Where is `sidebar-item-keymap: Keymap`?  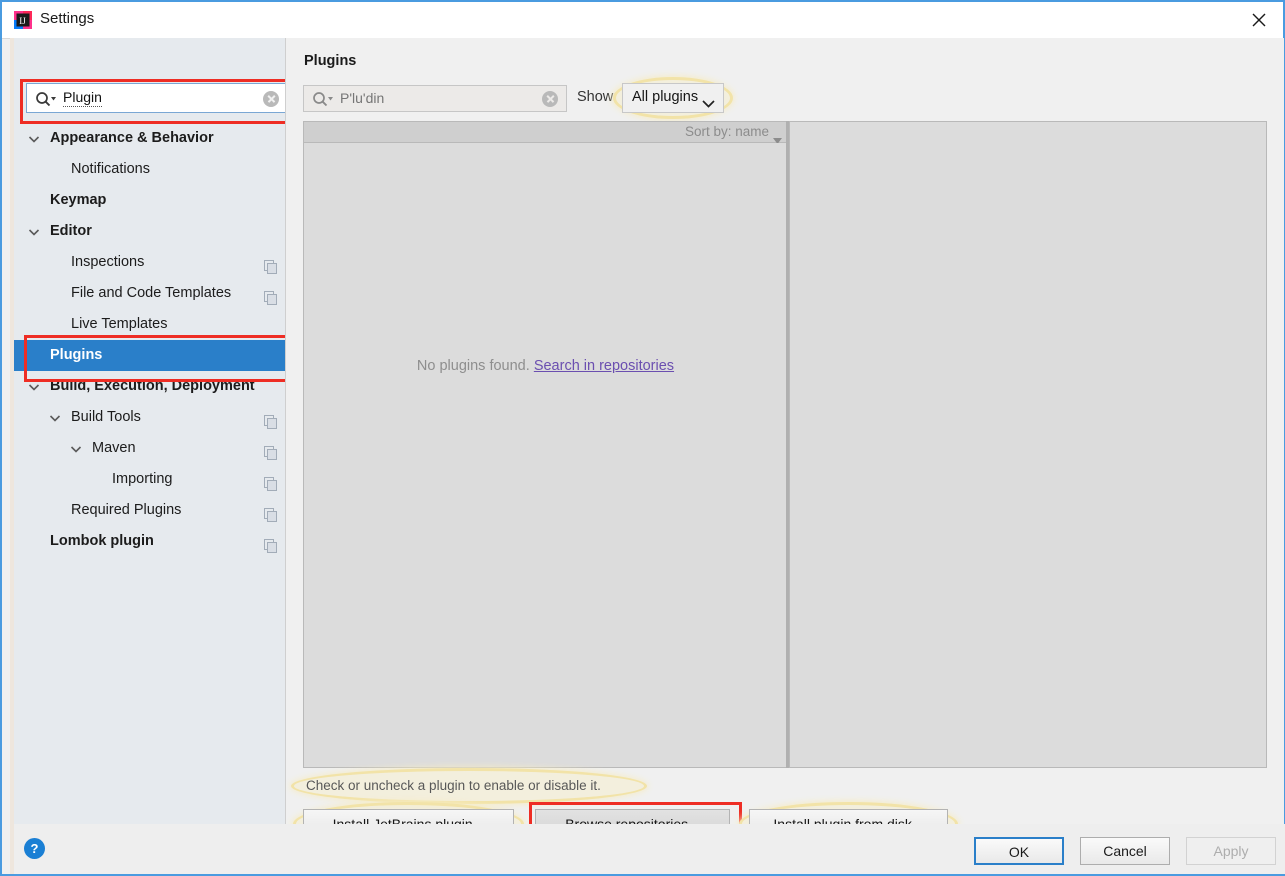
sidebar-item-keymap: Keymap is located at coordinates (151, 200).